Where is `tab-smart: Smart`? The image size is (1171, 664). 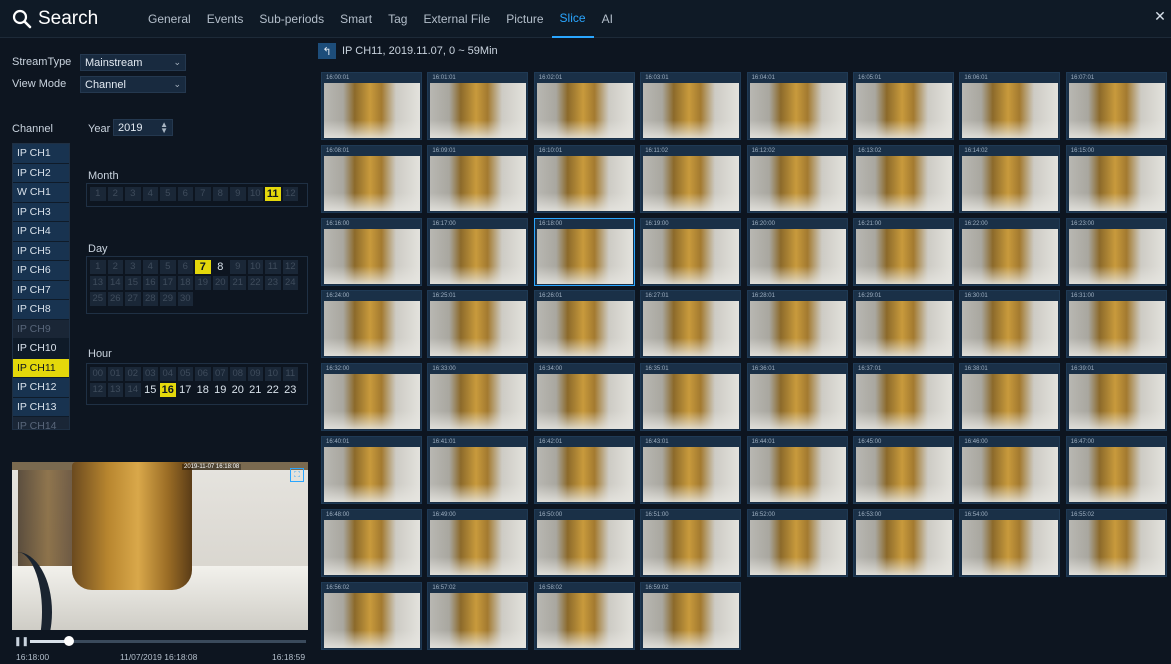
tab-smart: Smart is located at coordinates (356, 19).